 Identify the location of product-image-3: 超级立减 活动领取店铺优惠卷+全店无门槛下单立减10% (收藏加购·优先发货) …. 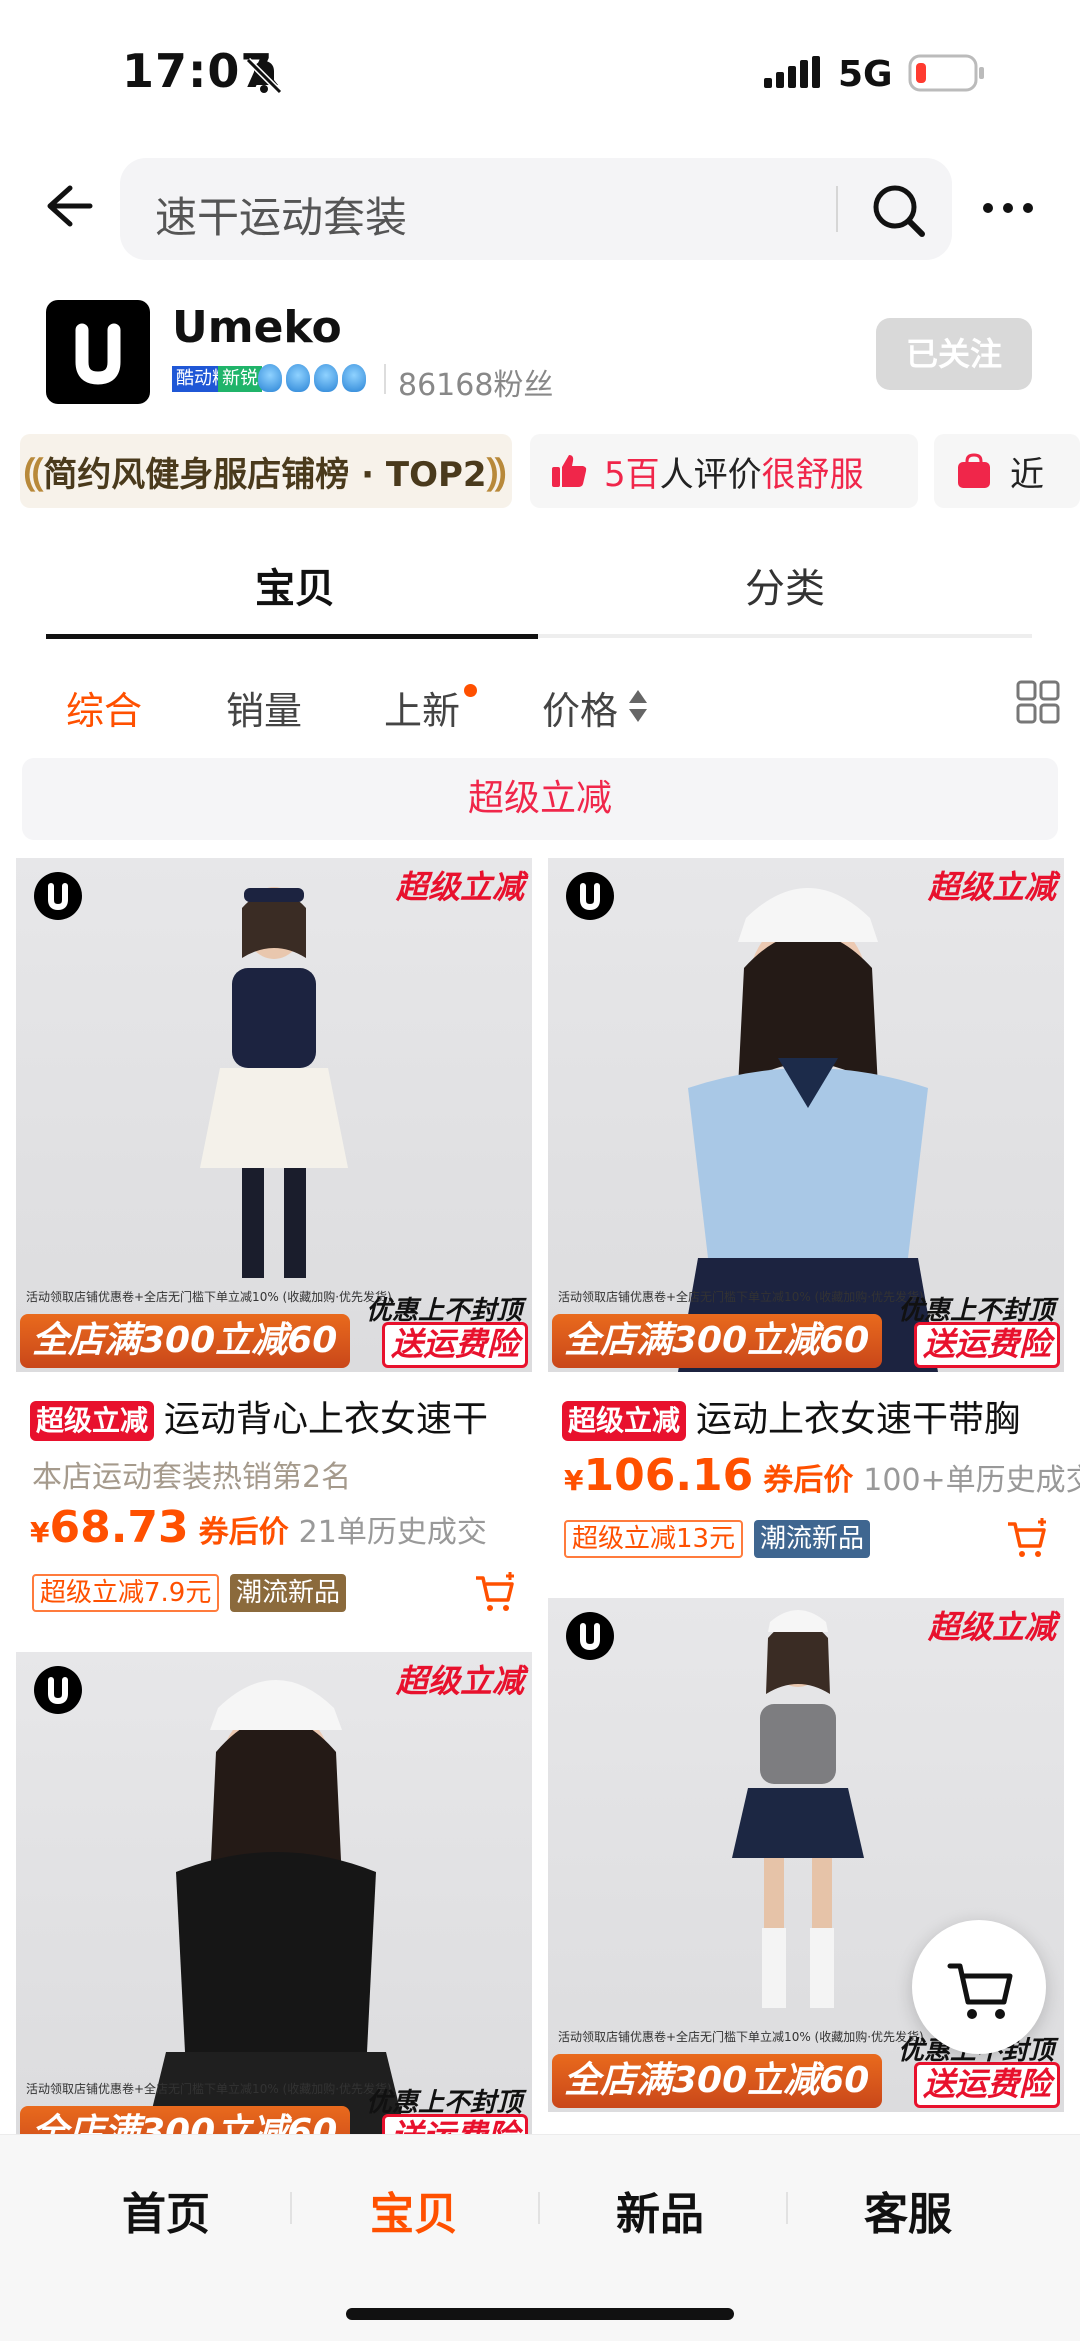
(274, 1893).